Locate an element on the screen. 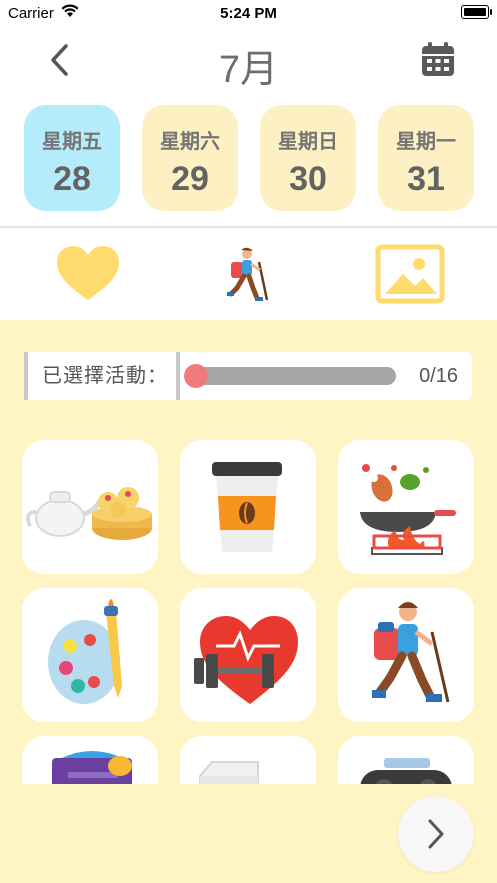 This screenshot has width=497, height=883. day-card-30: 星期日 30 is located at coordinates (308, 158).